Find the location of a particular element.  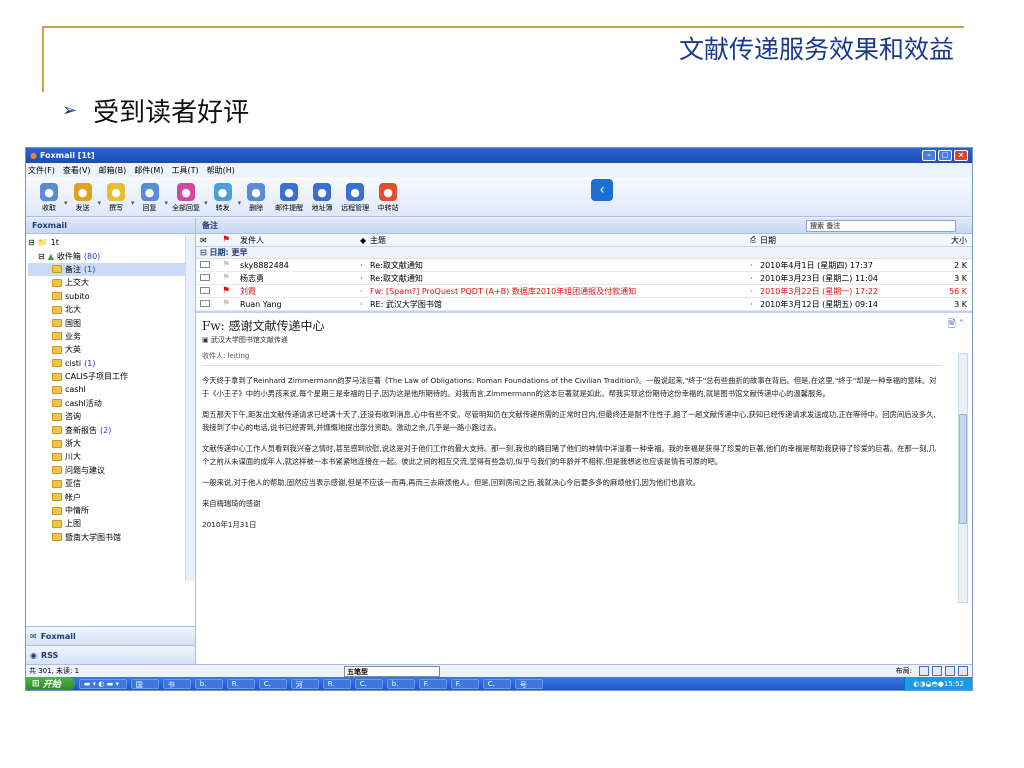

quick-launch: ▬ ▾ ◐ ▬ ▾ is located at coordinates (102, 683).